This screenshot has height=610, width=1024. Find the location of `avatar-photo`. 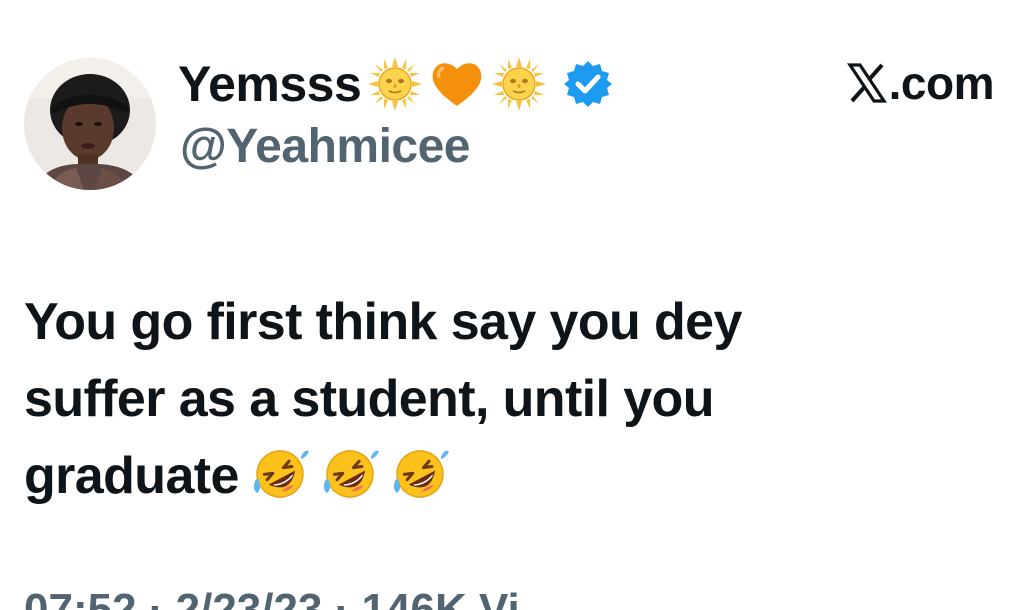

avatar-photo is located at coordinates (90, 124).